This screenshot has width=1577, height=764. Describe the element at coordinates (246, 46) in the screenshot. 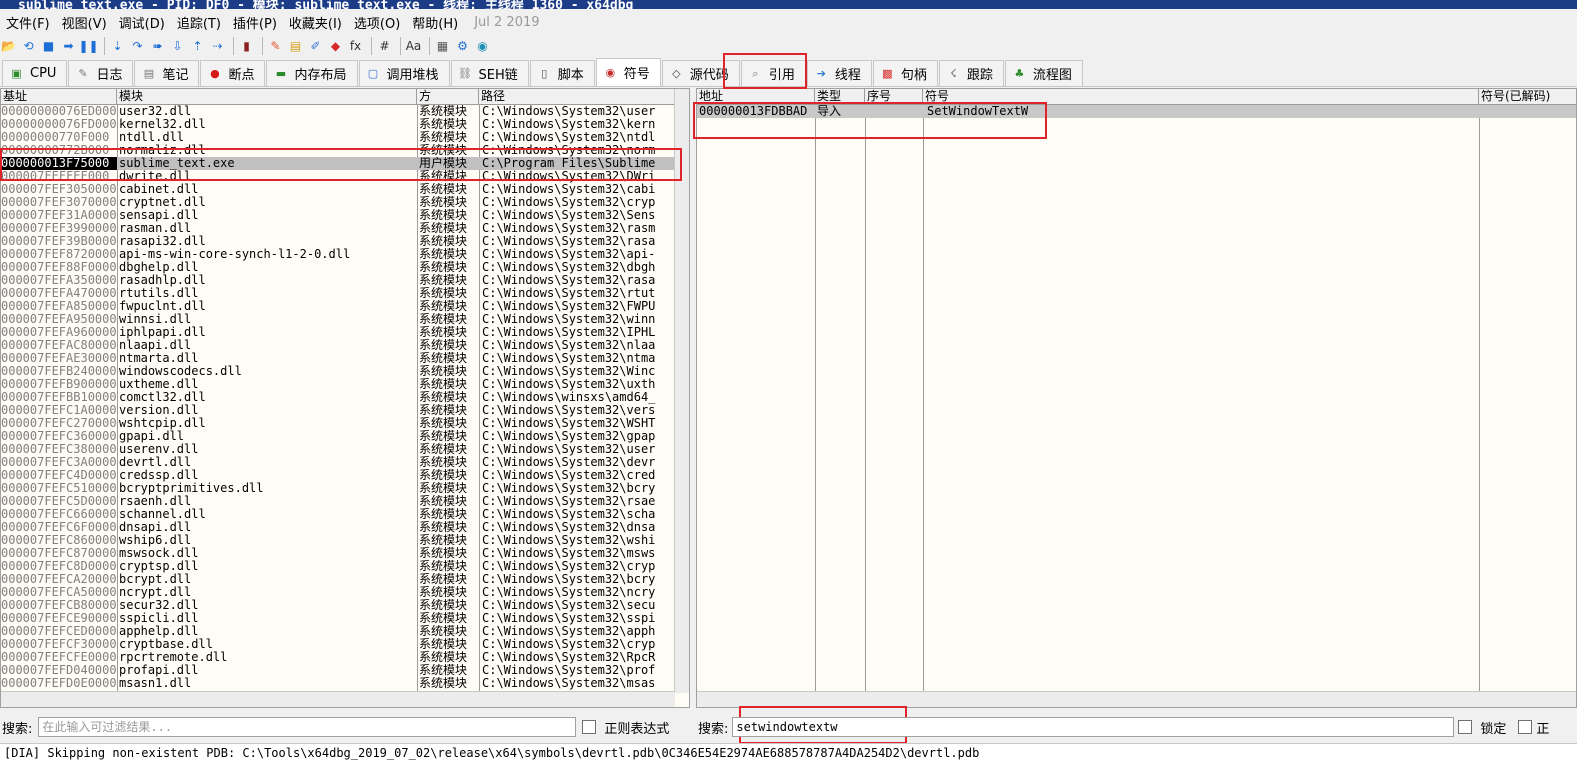

I see `scylla-icon: ▮` at that location.